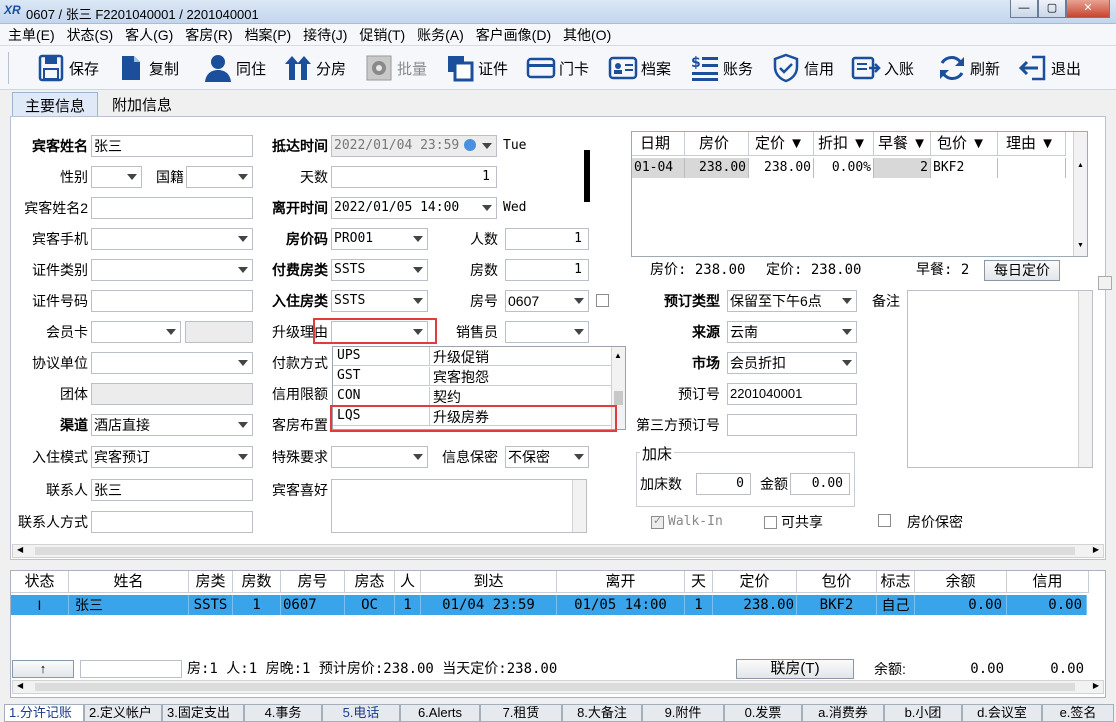 This screenshot has height=722, width=1116. I want to click on move-up-button: ↑, so click(43, 669).